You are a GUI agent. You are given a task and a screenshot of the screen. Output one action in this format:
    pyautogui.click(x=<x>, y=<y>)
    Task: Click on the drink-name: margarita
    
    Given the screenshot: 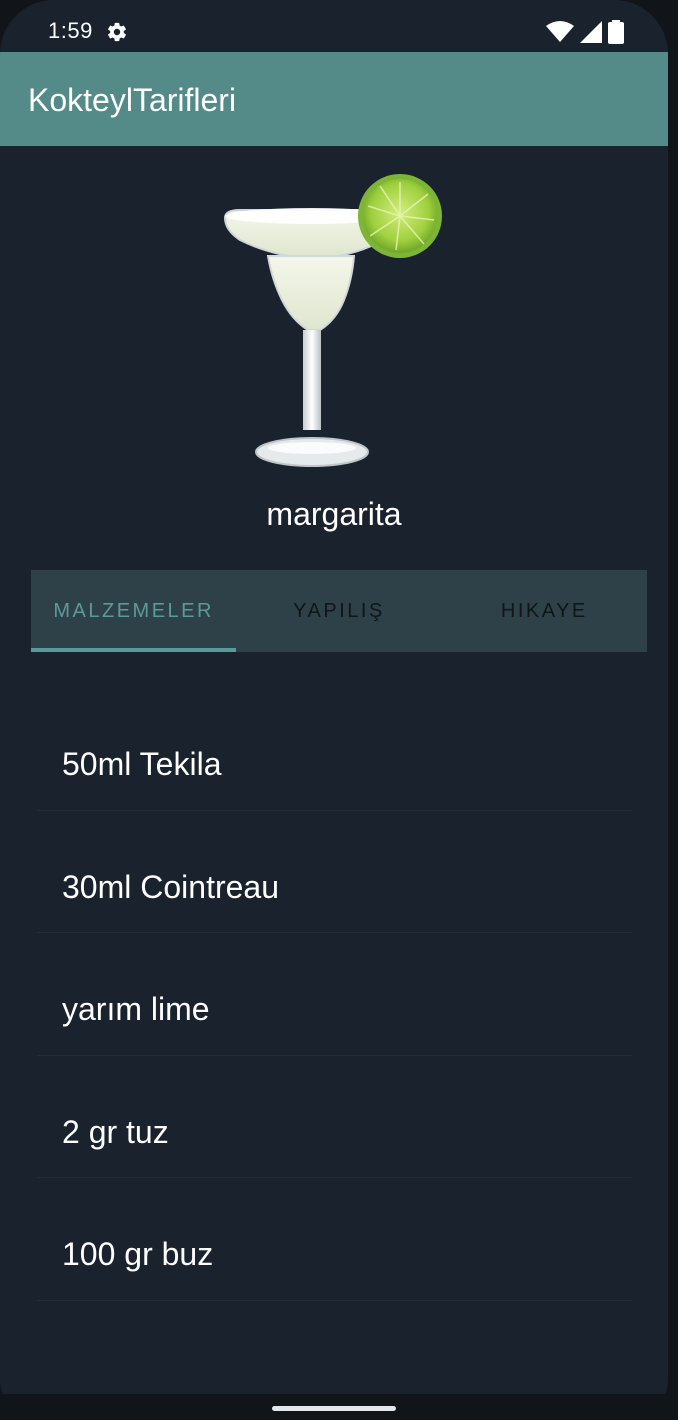 What is the action you would take?
    pyautogui.click(x=334, y=514)
    